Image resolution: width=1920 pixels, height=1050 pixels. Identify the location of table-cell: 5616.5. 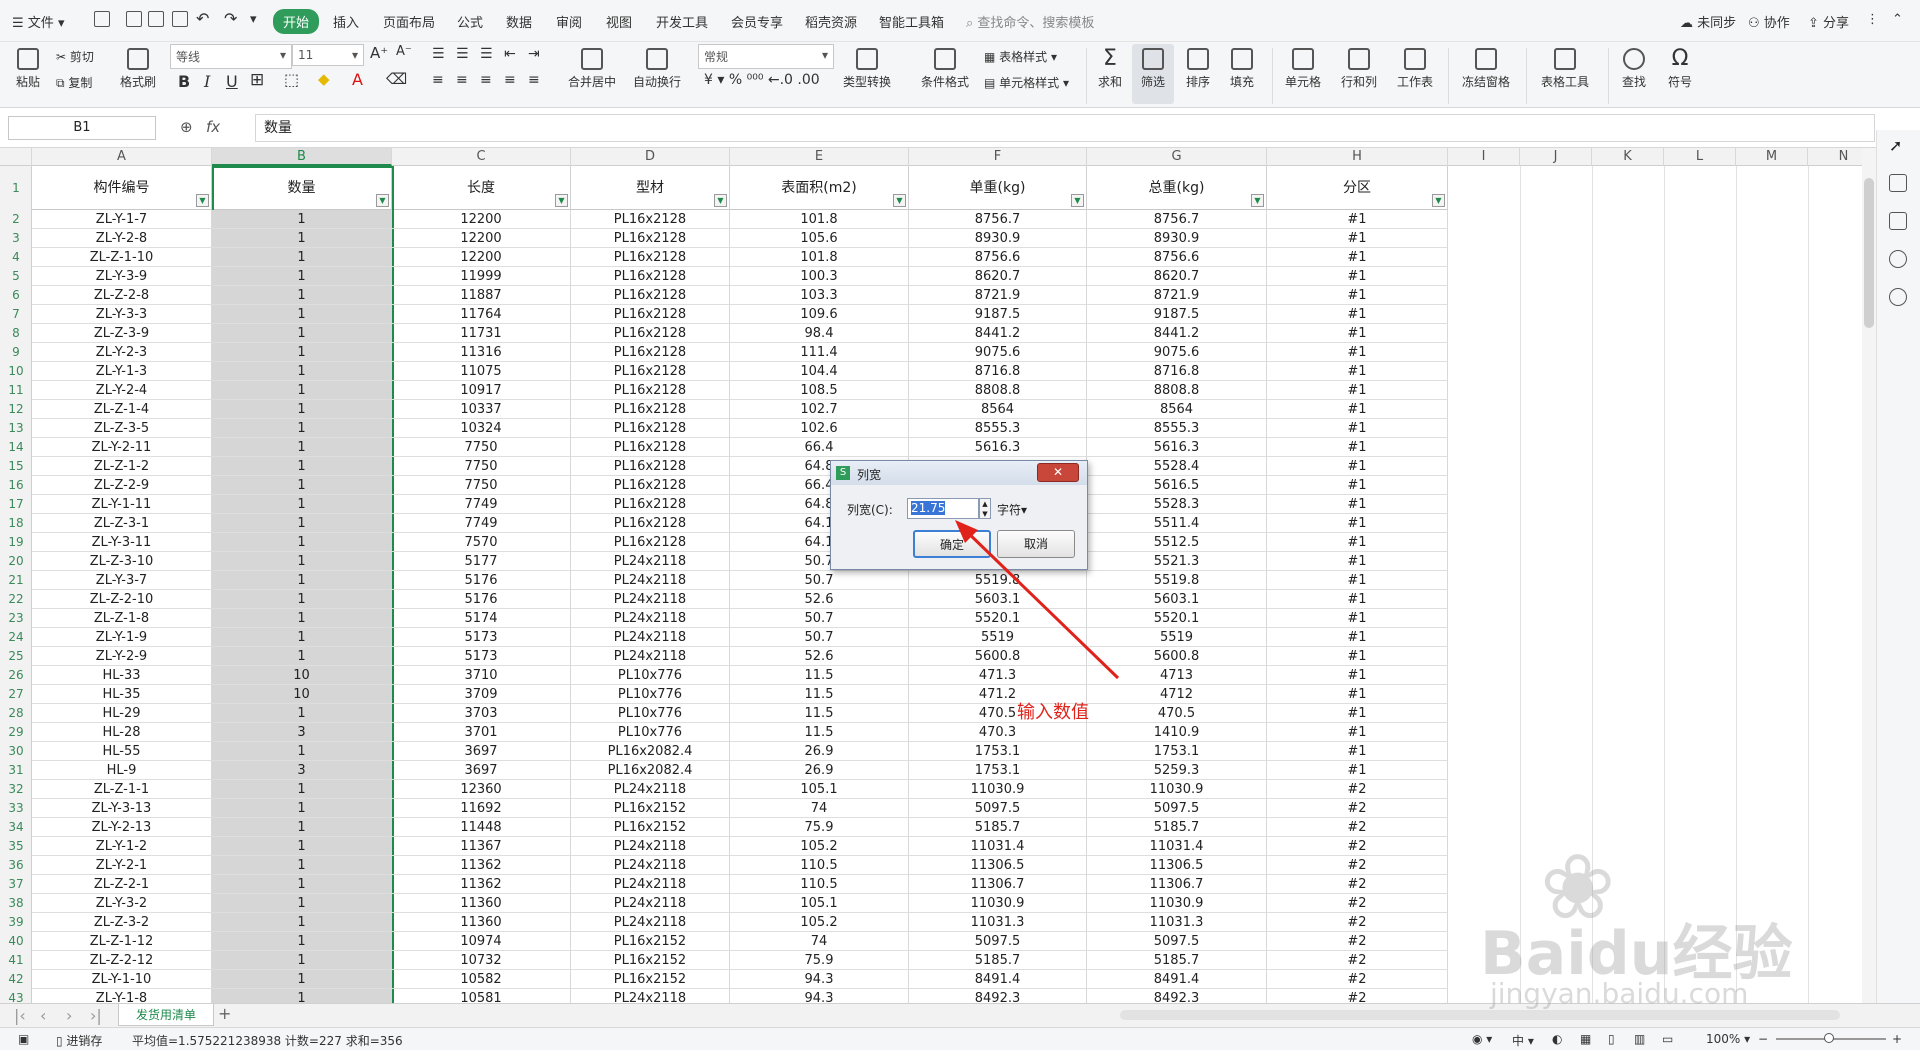
(1177, 485).